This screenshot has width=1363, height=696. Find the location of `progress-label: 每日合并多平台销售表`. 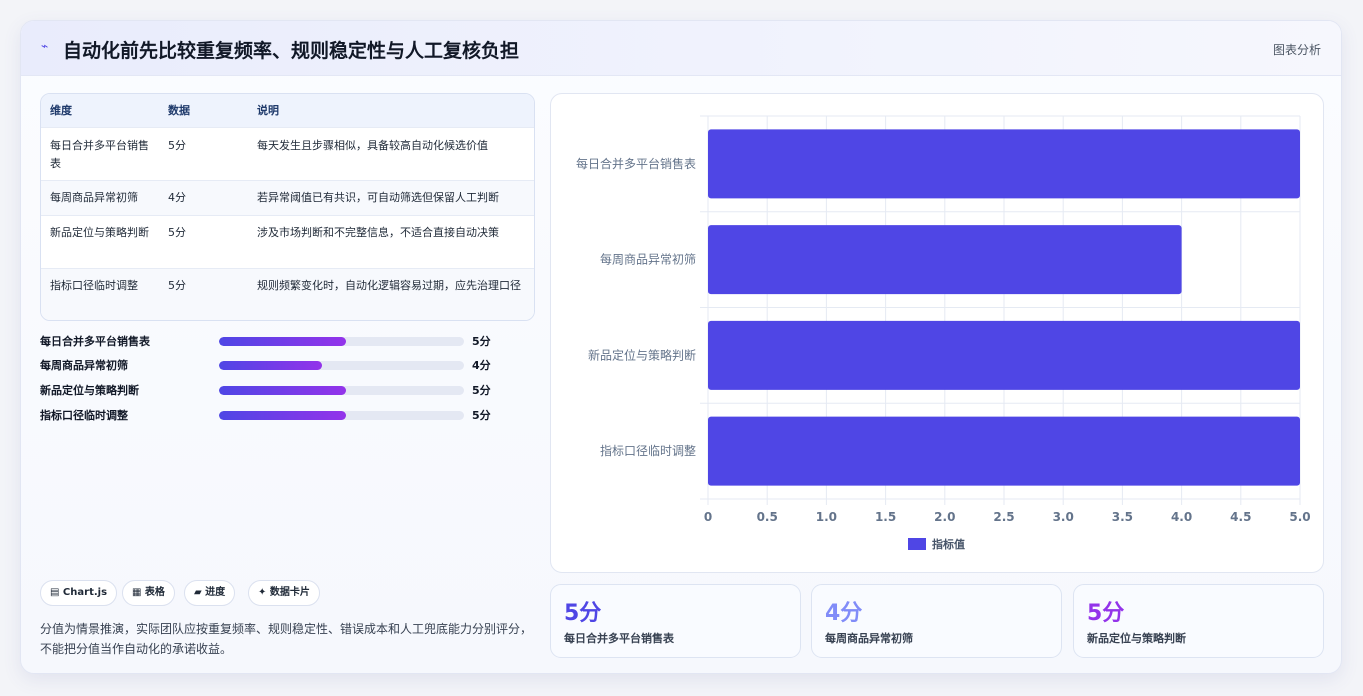

progress-label: 每日合并多平台销售表 is located at coordinates (95, 341).